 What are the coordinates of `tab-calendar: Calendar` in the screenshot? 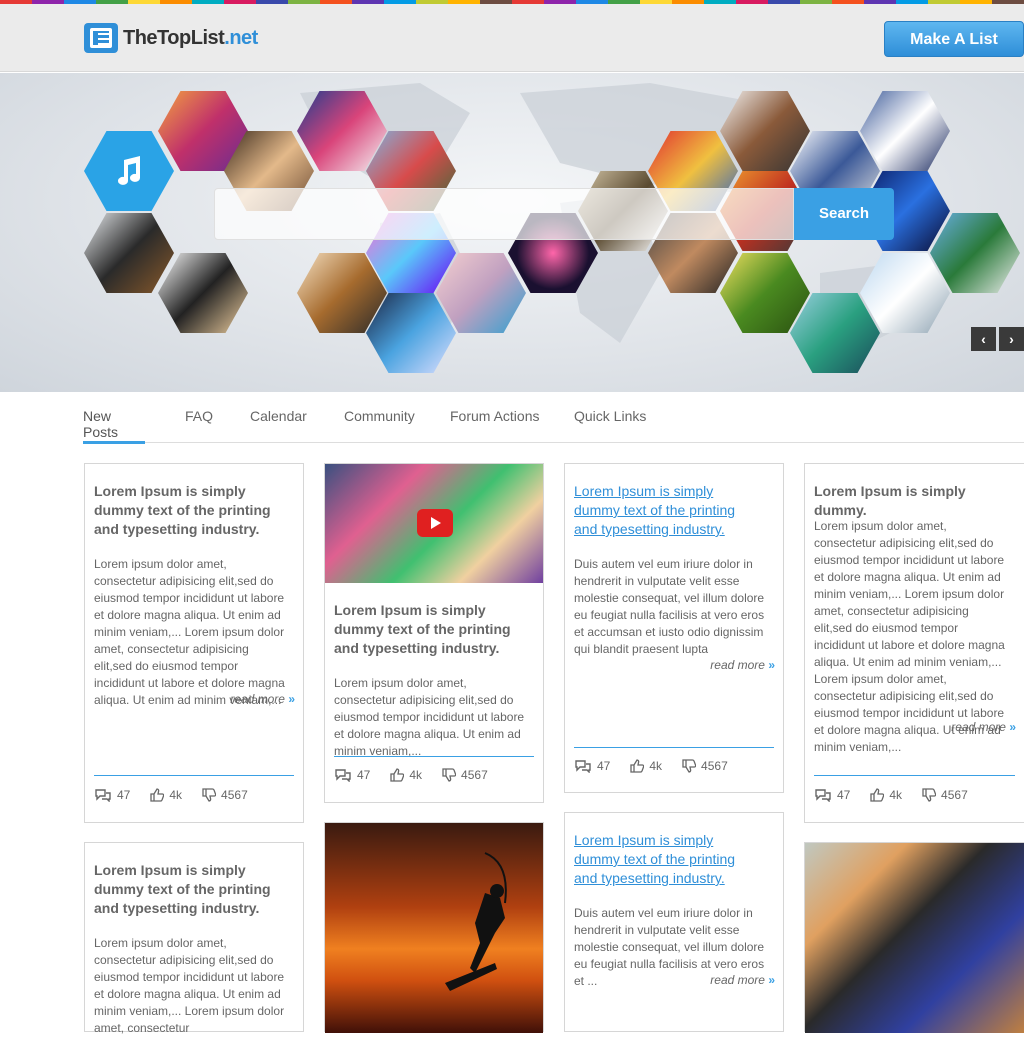 It's located at (278, 425).